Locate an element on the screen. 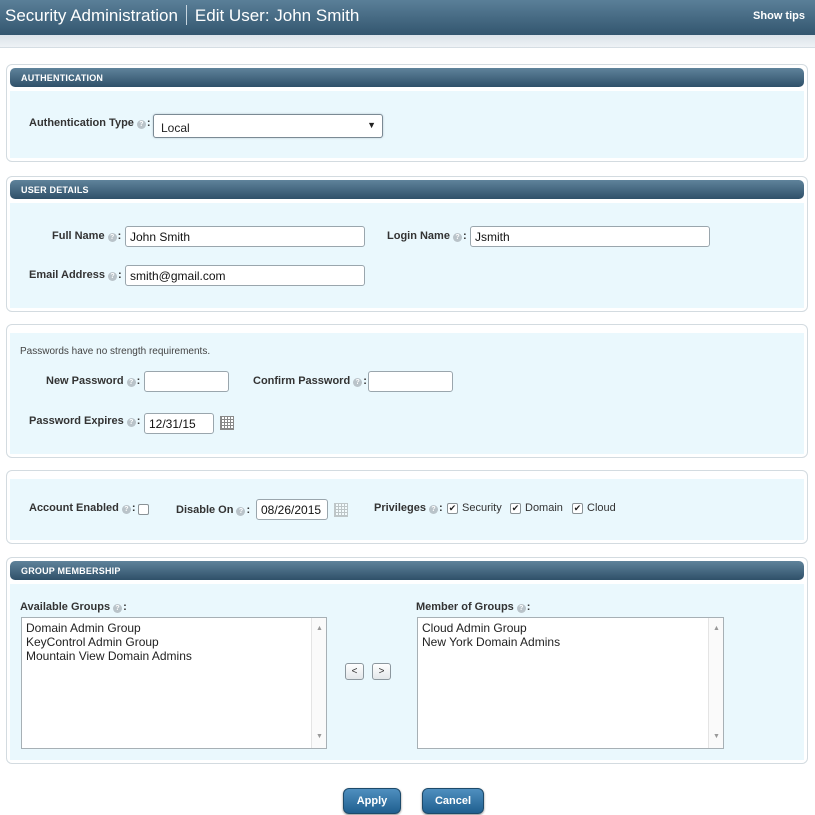  disable-on-label: Disable On?: is located at coordinates (213, 510).